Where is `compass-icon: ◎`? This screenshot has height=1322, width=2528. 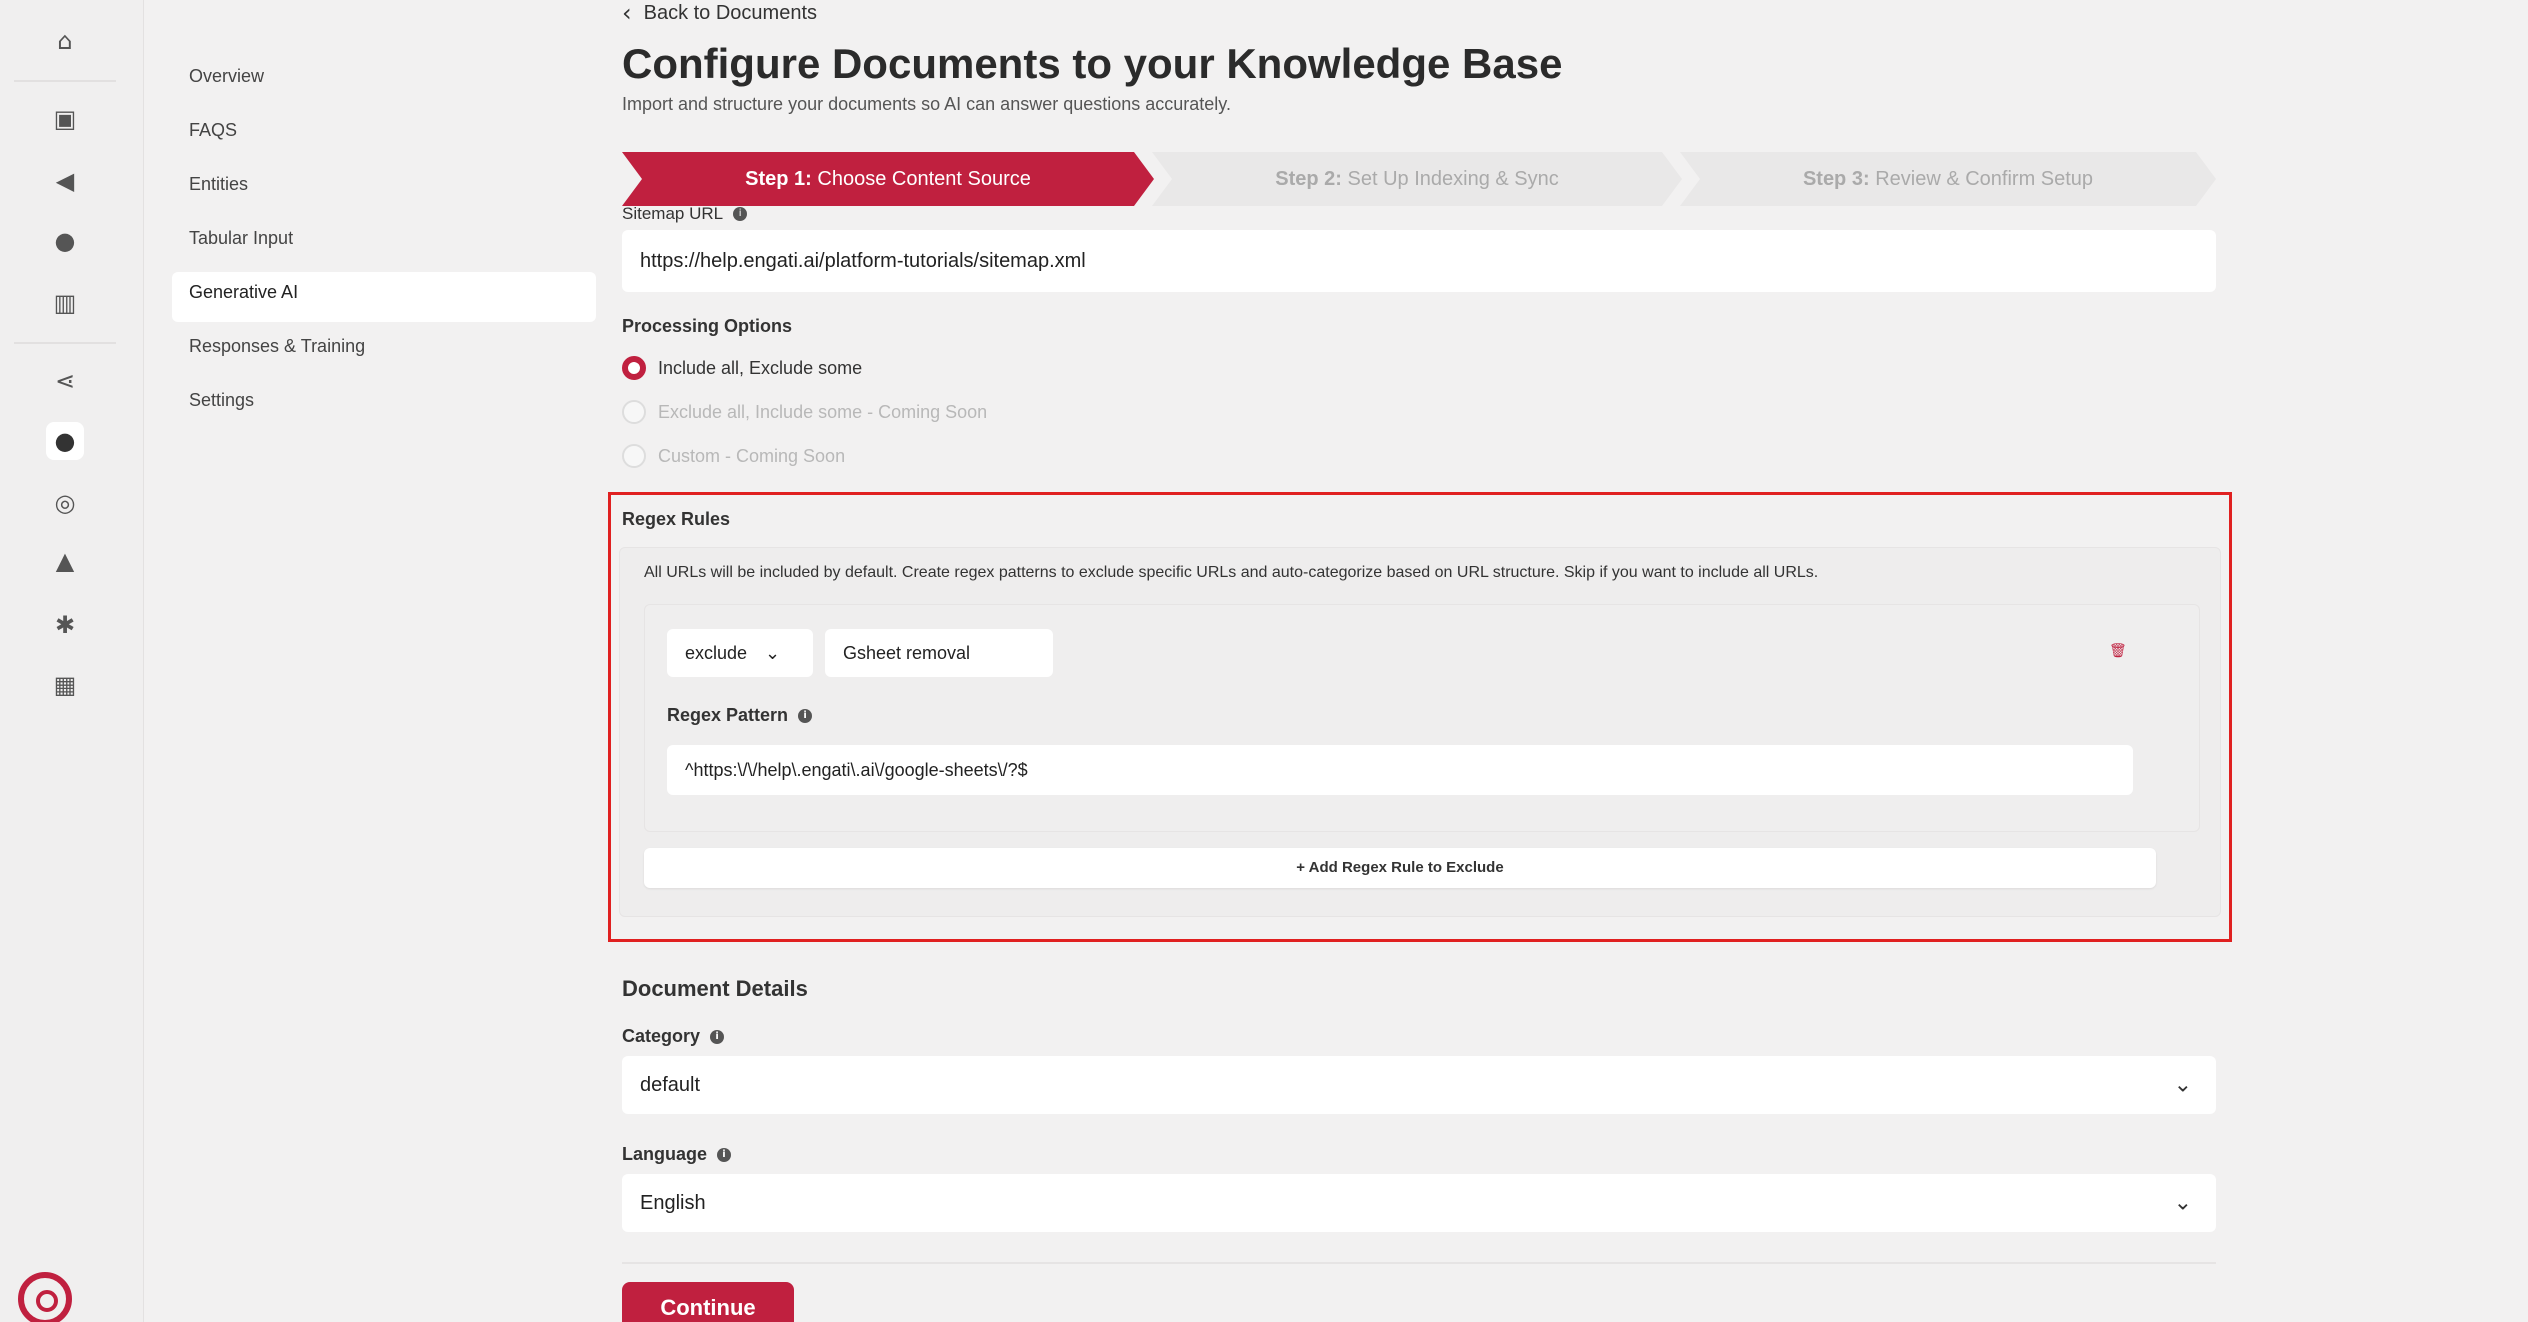
compass-icon: ◎ is located at coordinates (65, 503).